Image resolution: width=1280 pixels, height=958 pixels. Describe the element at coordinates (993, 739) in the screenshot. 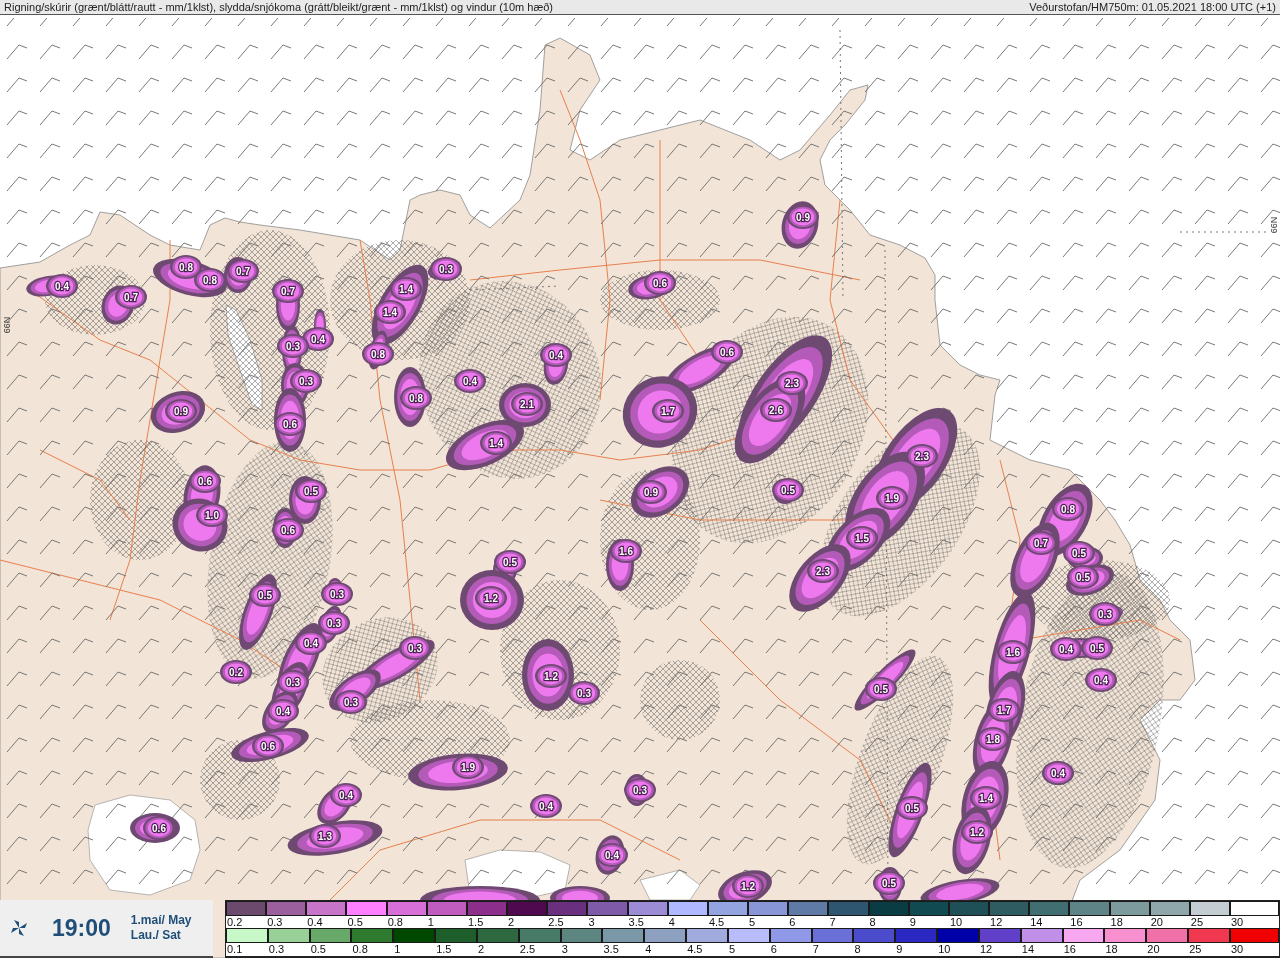

I see `precipitation-value: 1.8` at that location.